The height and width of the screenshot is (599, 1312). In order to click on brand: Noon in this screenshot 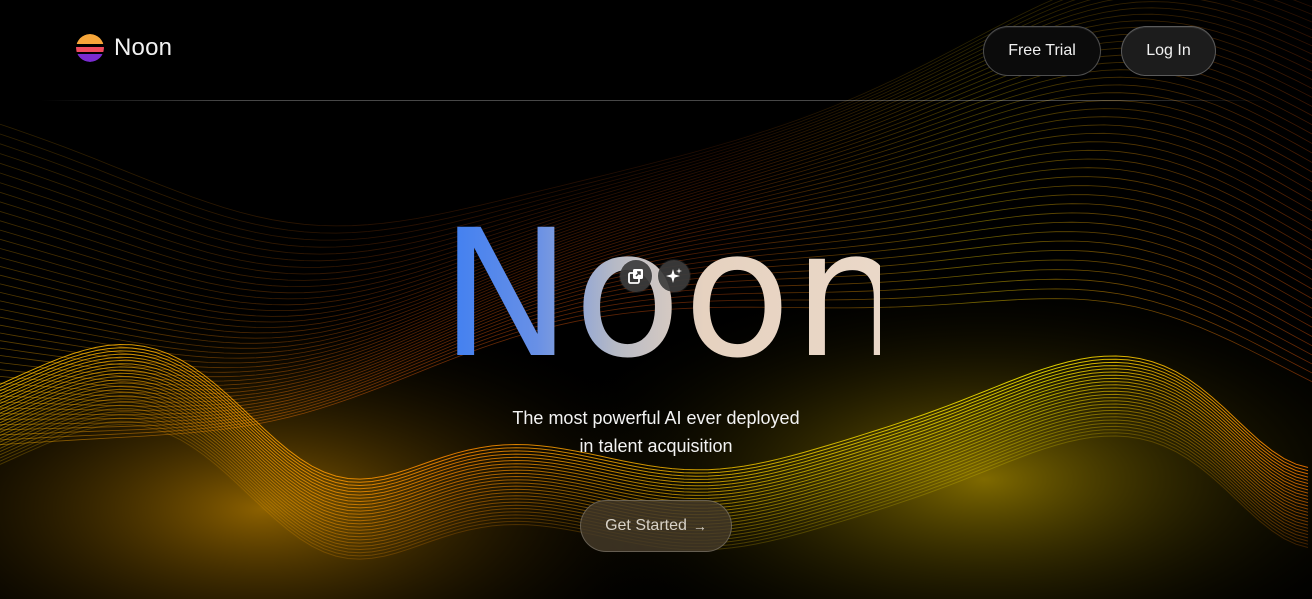, I will do `click(124, 48)`.